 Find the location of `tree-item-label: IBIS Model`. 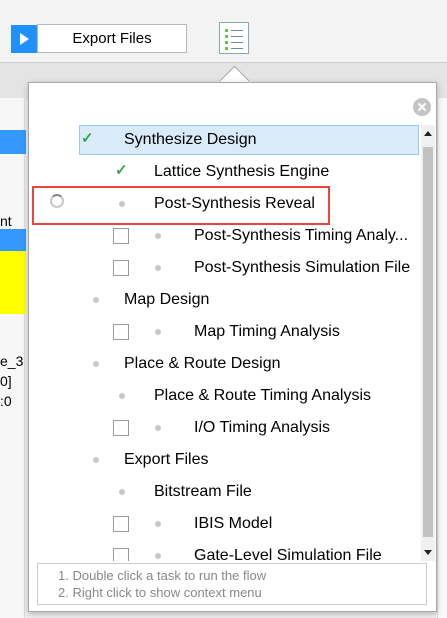

tree-item-label: IBIS Model is located at coordinates (233, 523).